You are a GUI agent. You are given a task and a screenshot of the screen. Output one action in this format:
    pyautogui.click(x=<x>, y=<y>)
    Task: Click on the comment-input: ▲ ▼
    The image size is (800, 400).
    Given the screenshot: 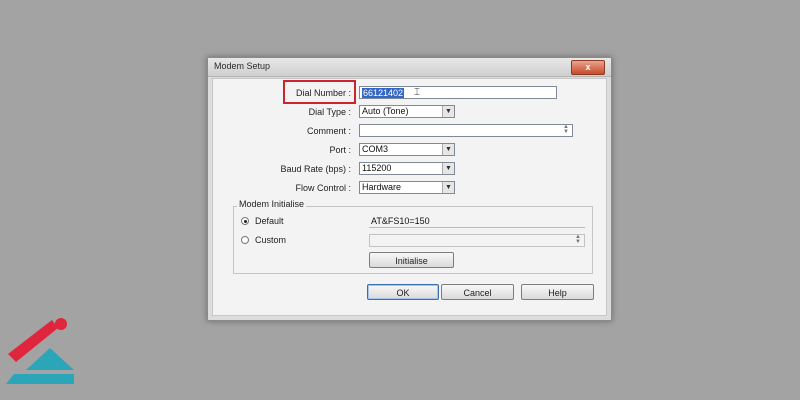 What is the action you would take?
    pyautogui.click(x=466, y=130)
    